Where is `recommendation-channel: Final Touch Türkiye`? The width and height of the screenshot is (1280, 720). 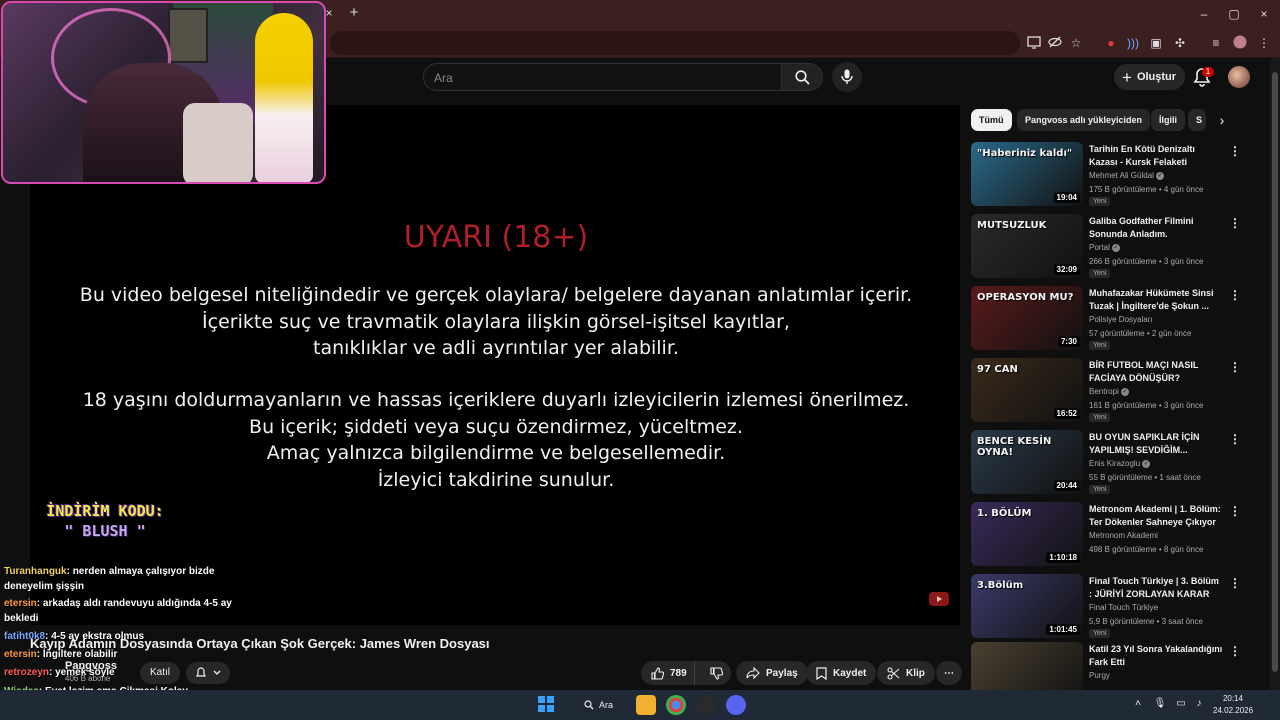
recommendation-channel: Final Touch Türkiye is located at coordinates (1123, 607).